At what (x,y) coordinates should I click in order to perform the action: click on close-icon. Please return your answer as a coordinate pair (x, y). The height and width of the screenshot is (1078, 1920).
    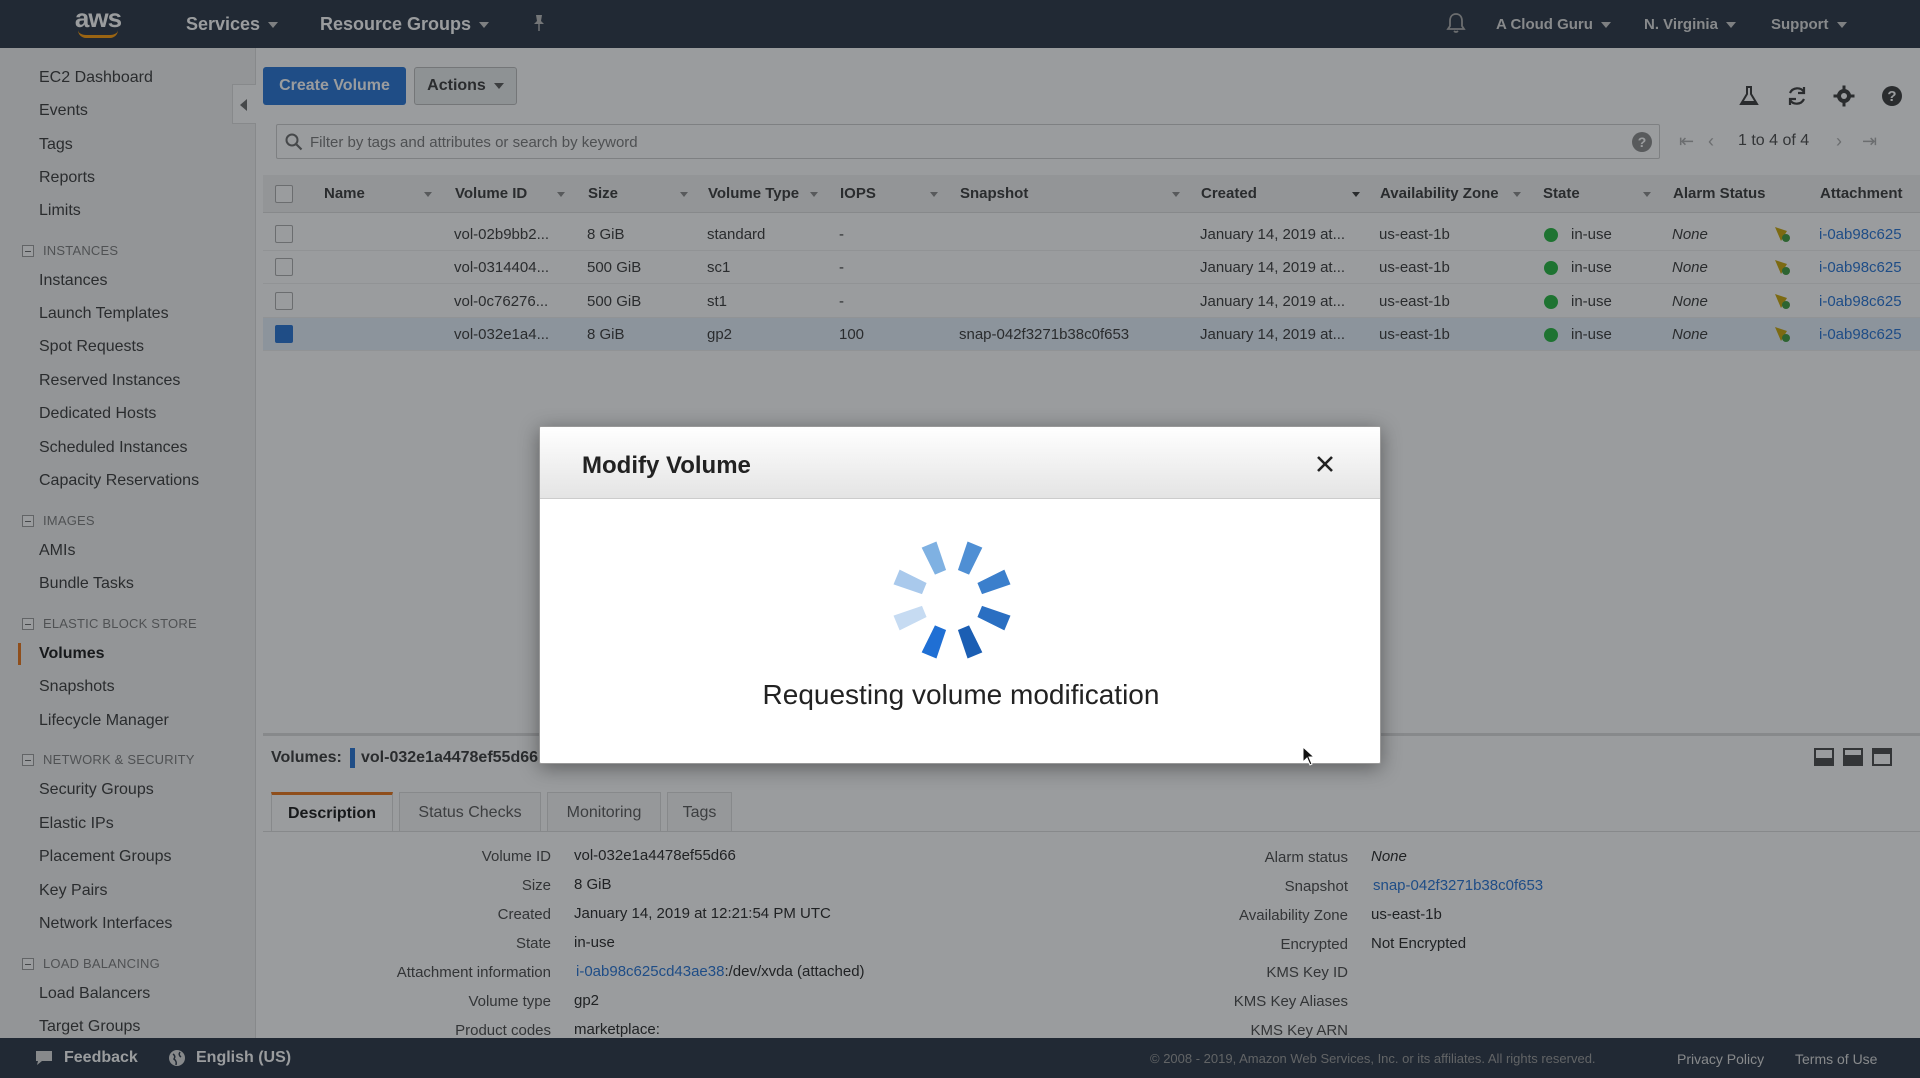
    Looking at the image, I should click on (1325, 464).